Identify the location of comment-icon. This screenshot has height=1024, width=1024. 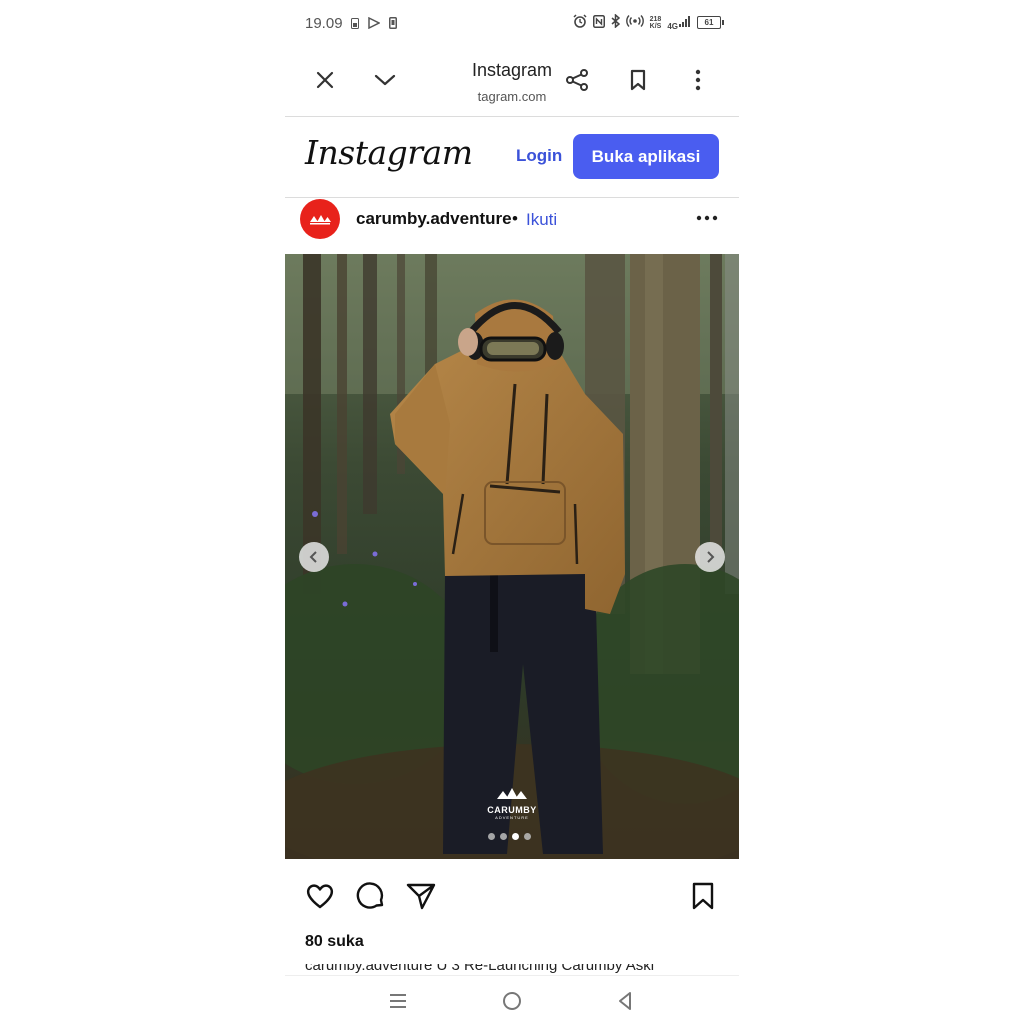
(371, 896).